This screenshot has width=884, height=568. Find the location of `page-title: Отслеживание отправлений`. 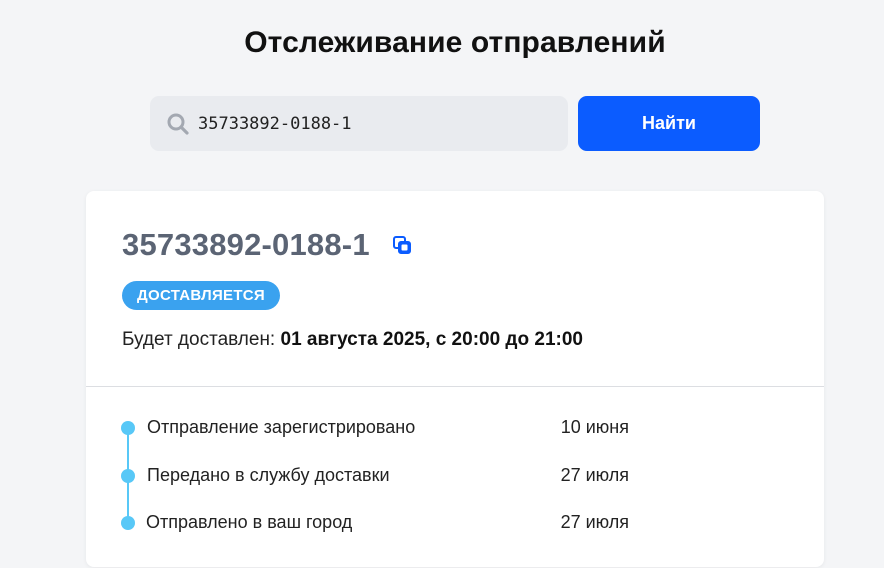

page-title: Отслеживание отправлений is located at coordinates (455, 42).